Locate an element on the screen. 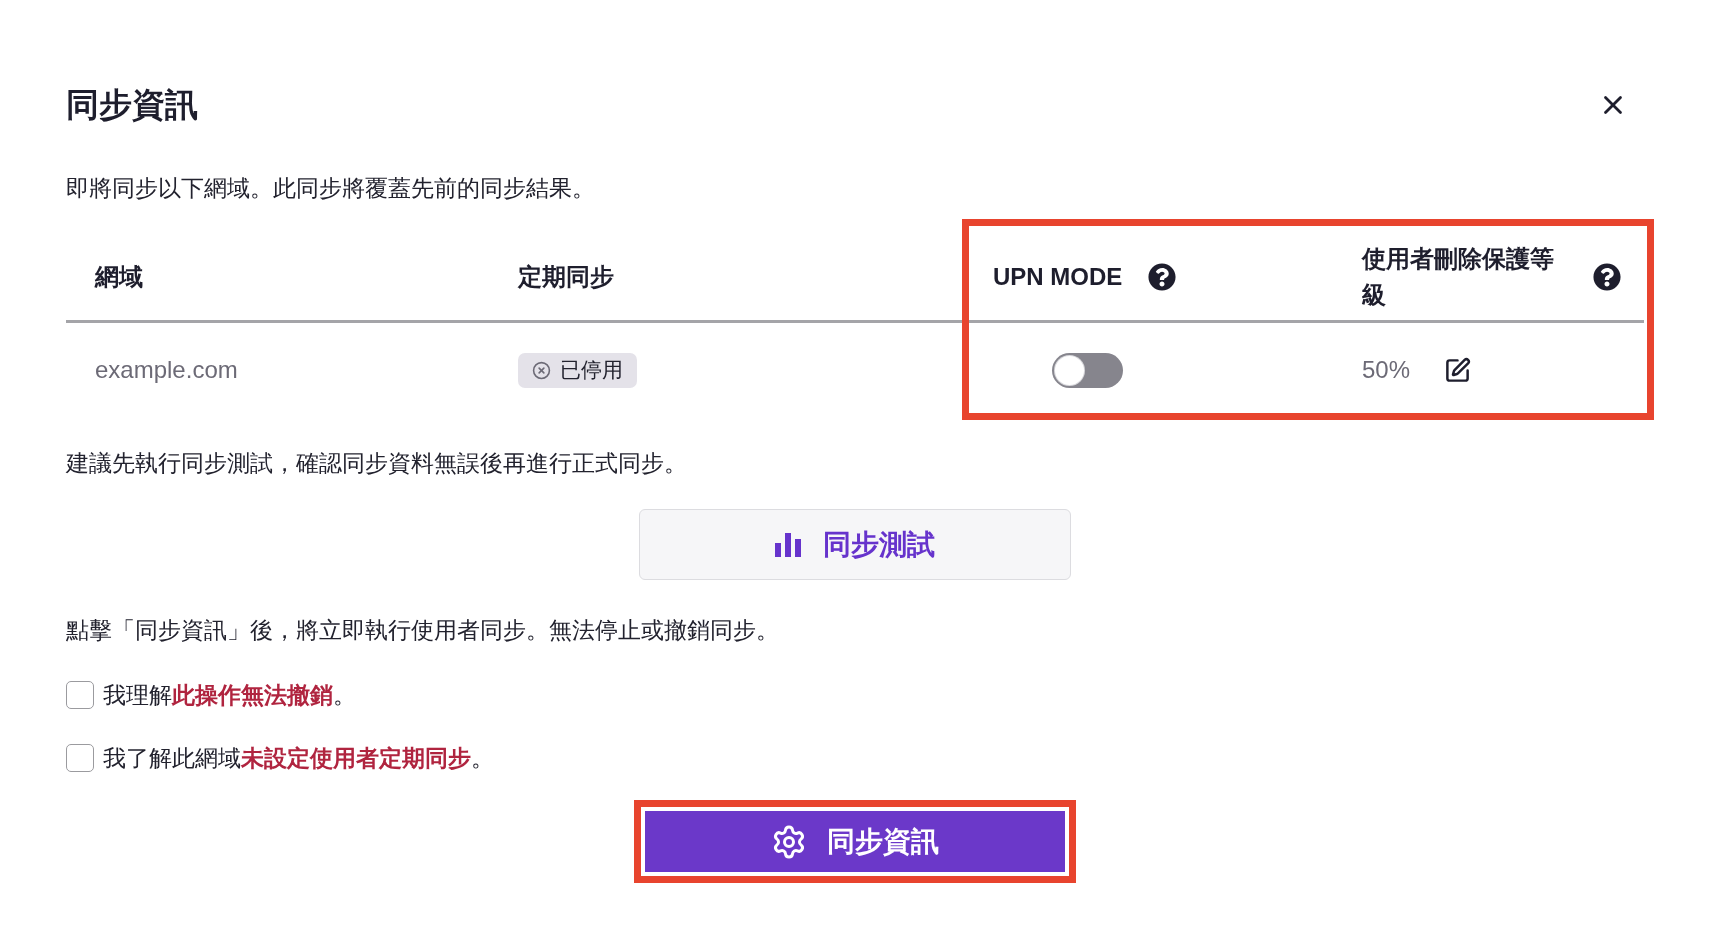  advice-text: 建議先執行同步測試，確認同步資料無誤後再進行正式同步。 is located at coordinates (377, 463).